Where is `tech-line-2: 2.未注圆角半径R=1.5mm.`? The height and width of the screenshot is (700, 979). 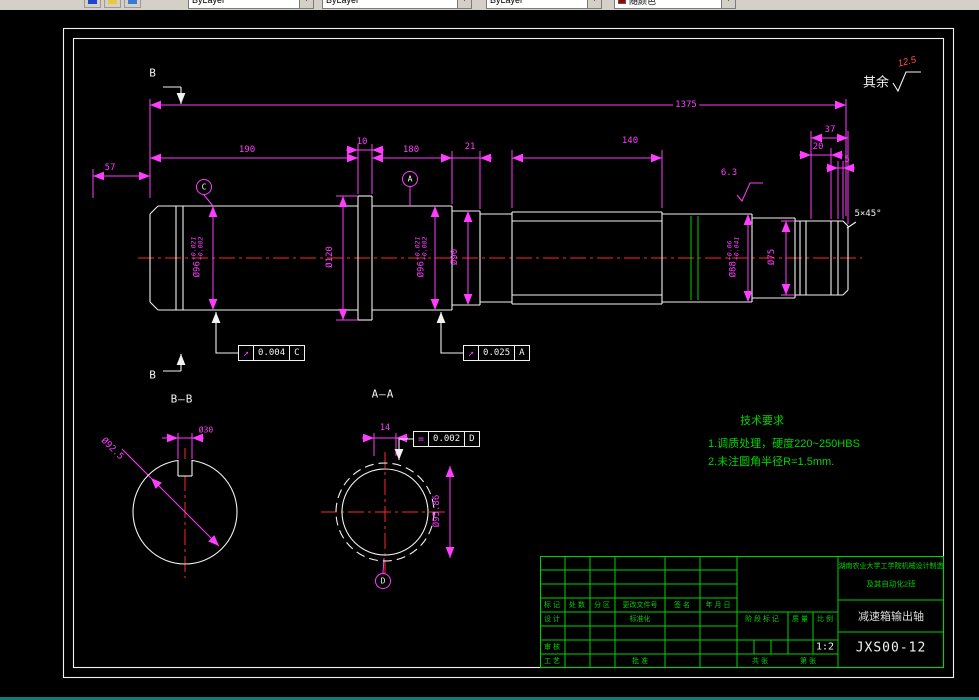 tech-line-2: 2.未注圆角半径R=1.5mm. is located at coordinates (771, 462).